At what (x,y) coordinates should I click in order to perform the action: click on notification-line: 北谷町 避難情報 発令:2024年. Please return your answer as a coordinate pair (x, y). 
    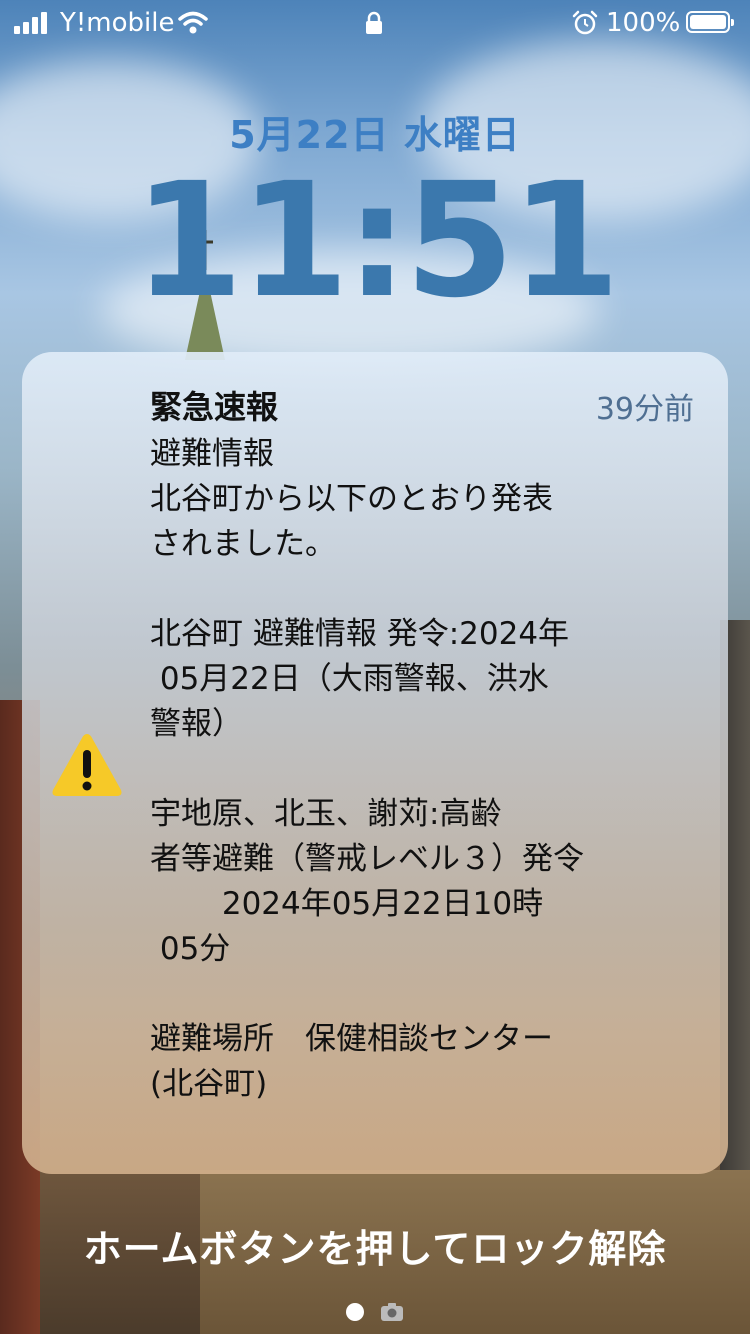
    Looking at the image, I should click on (360, 634).